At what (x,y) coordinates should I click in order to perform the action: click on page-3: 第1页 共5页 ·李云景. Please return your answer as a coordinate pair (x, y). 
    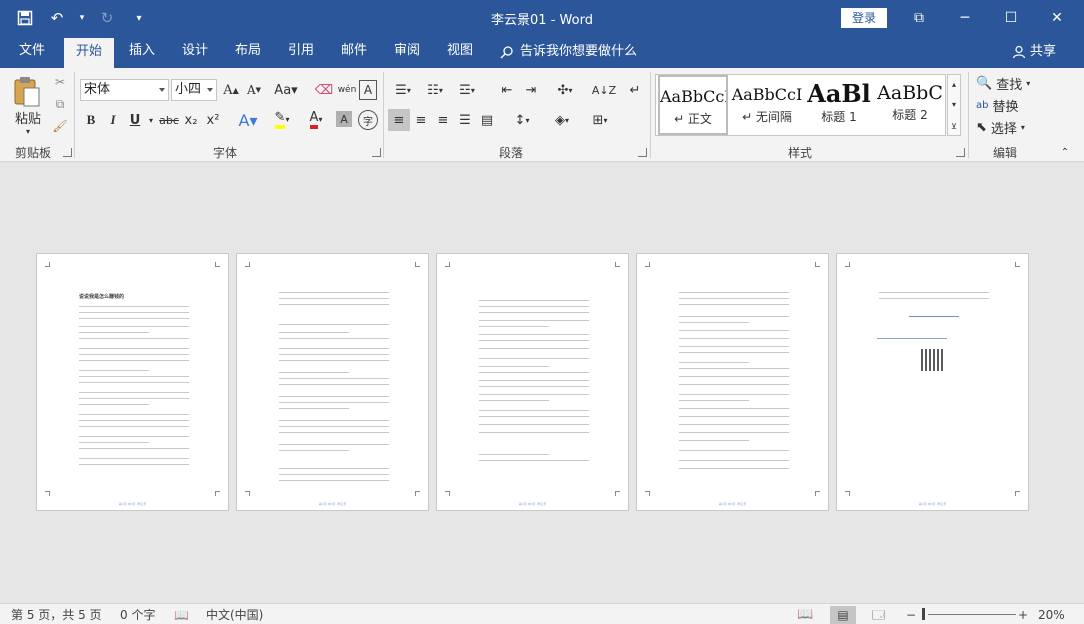
    Looking at the image, I should click on (532, 382).